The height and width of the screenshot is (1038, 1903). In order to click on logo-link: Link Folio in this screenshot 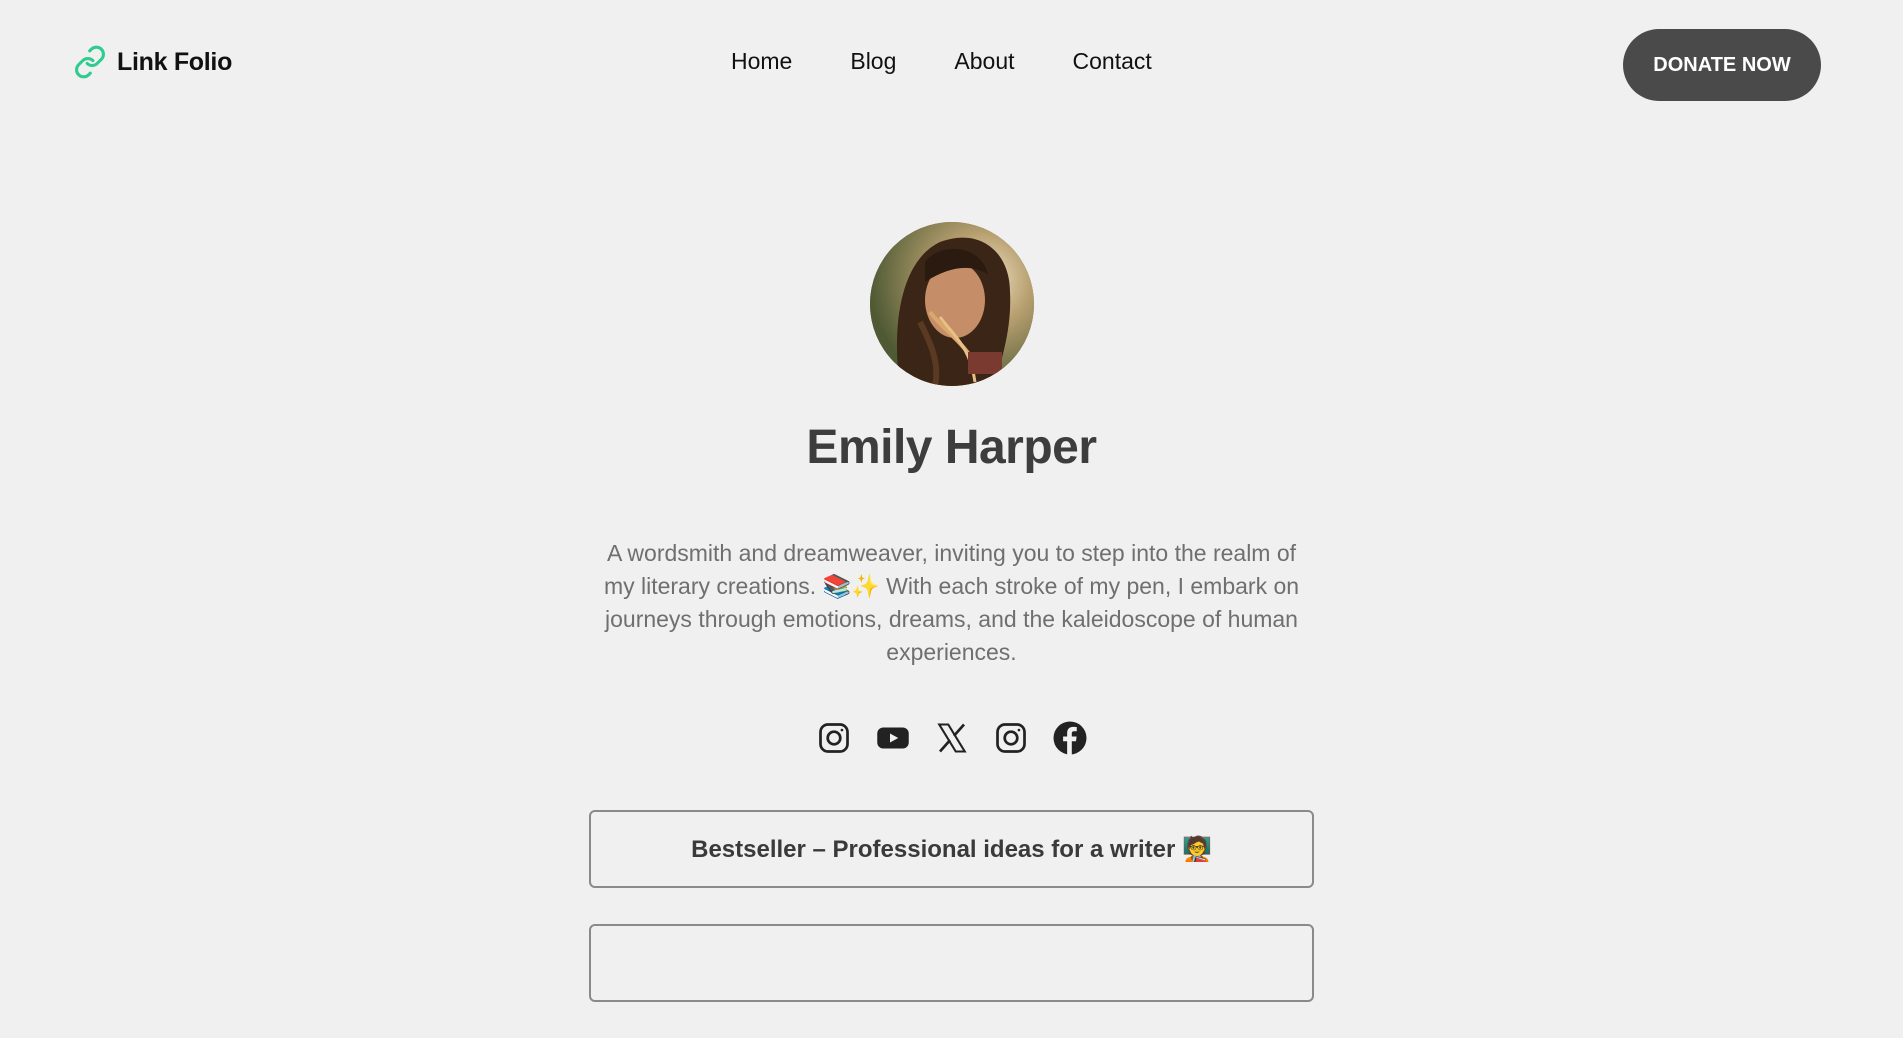, I will do `click(152, 62)`.